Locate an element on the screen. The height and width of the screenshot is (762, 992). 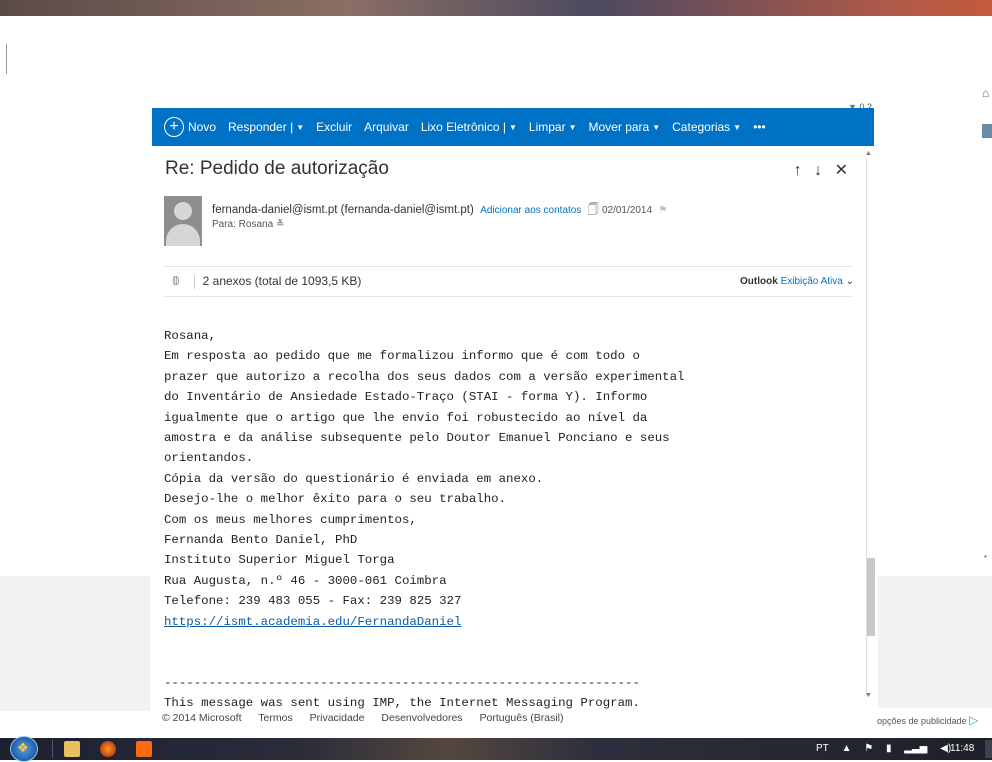
taskbar-clock: 11:48 is located at coordinates (962, 748).